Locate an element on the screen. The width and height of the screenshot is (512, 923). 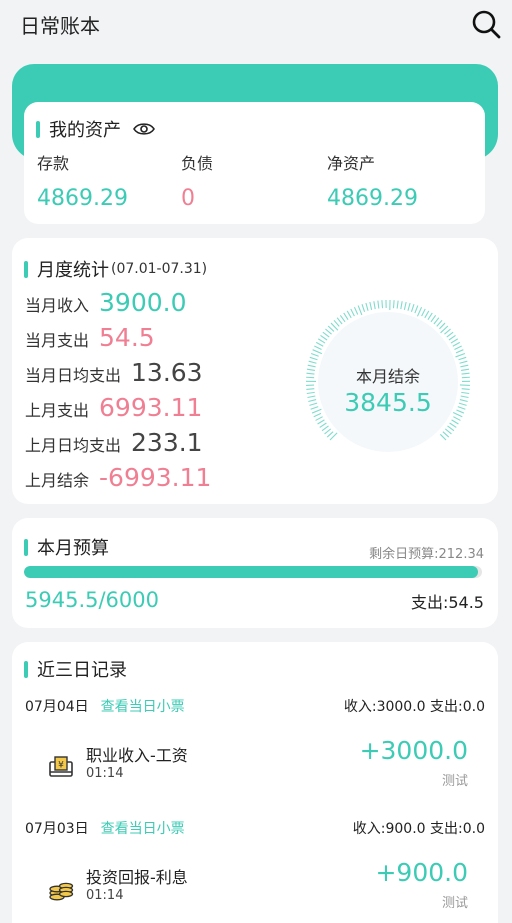
monthly-stat-row: 当月支出 54.5 is located at coordinates (90, 337).